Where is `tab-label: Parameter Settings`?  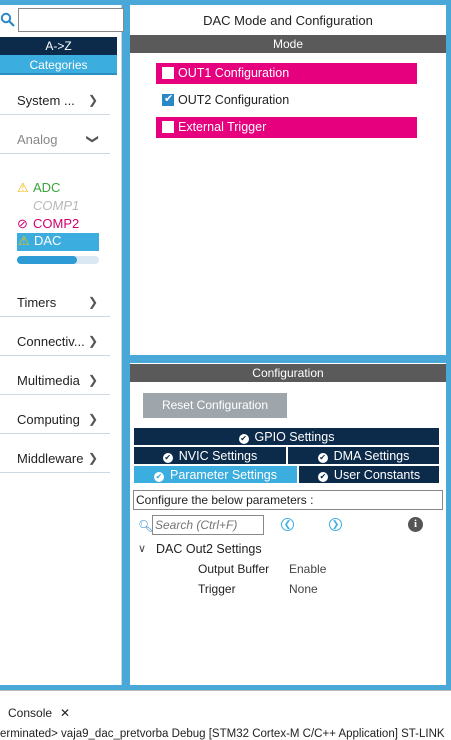 tab-label: Parameter Settings is located at coordinates (223, 475).